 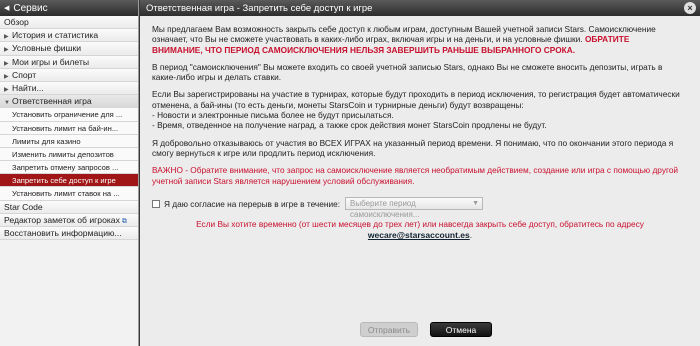 I want to click on sidebar-item: Редактор заметок об игроках ⧉, so click(x=69, y=220).